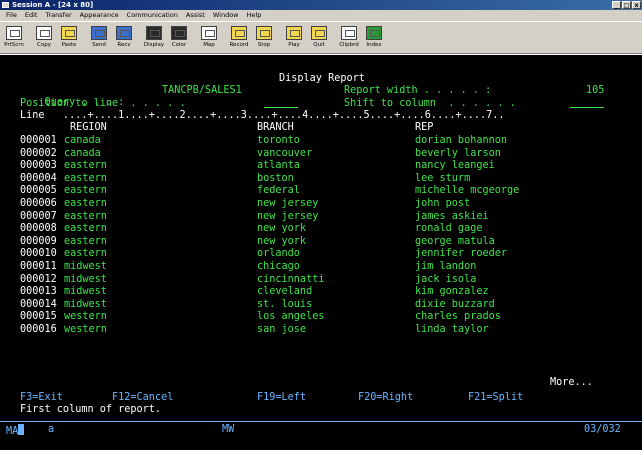 Image resolution: width=642 pixels, height=450 pixels. I want to click on row-branch: st. louis, so click(285, 304).